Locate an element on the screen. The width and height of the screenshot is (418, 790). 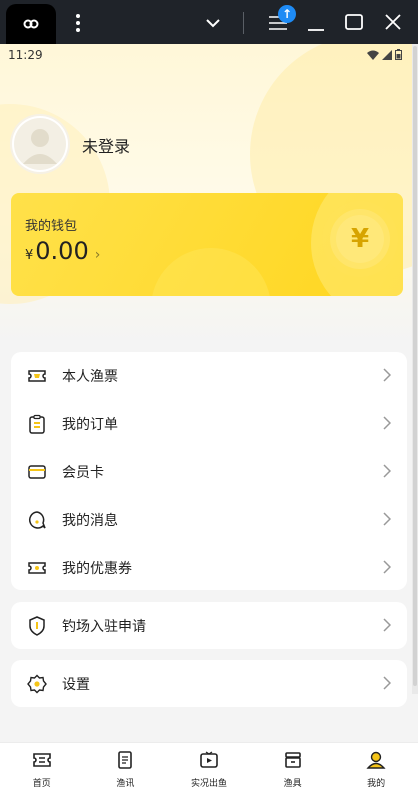
nav-label: 我的 is located at coordinates (376, 784).